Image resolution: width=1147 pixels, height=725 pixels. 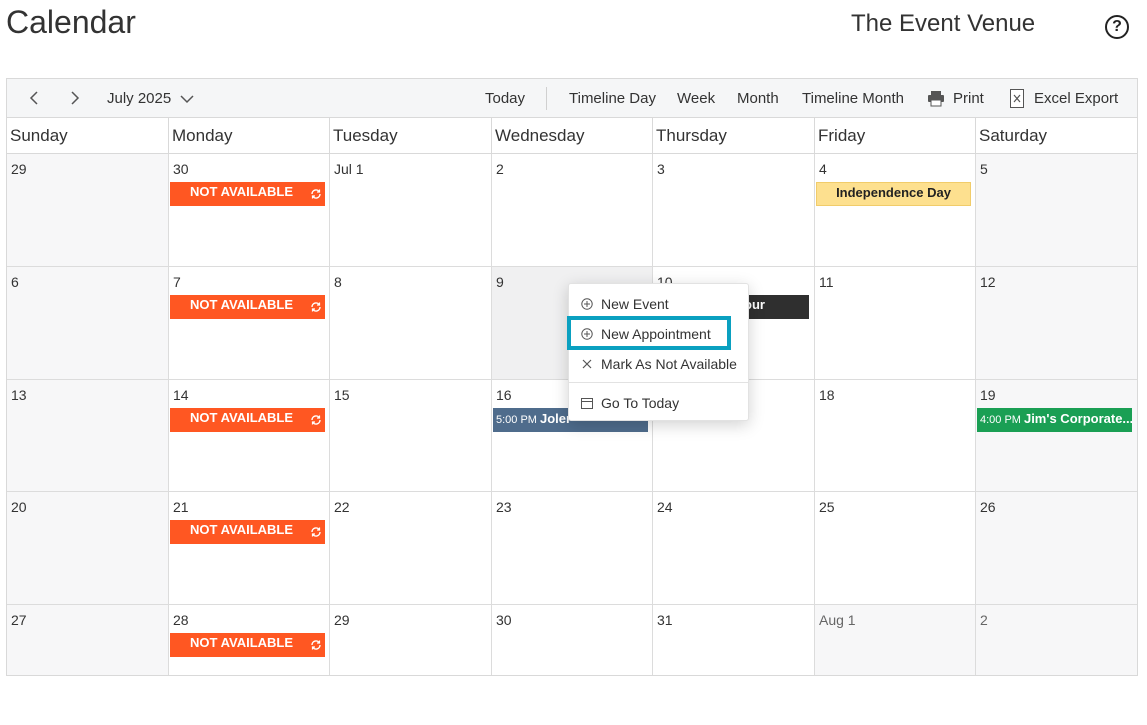 What do you see at coordinates (895, 323) in the screenshot?
I see `day-cell: 11` at bounding box center [895, 323].